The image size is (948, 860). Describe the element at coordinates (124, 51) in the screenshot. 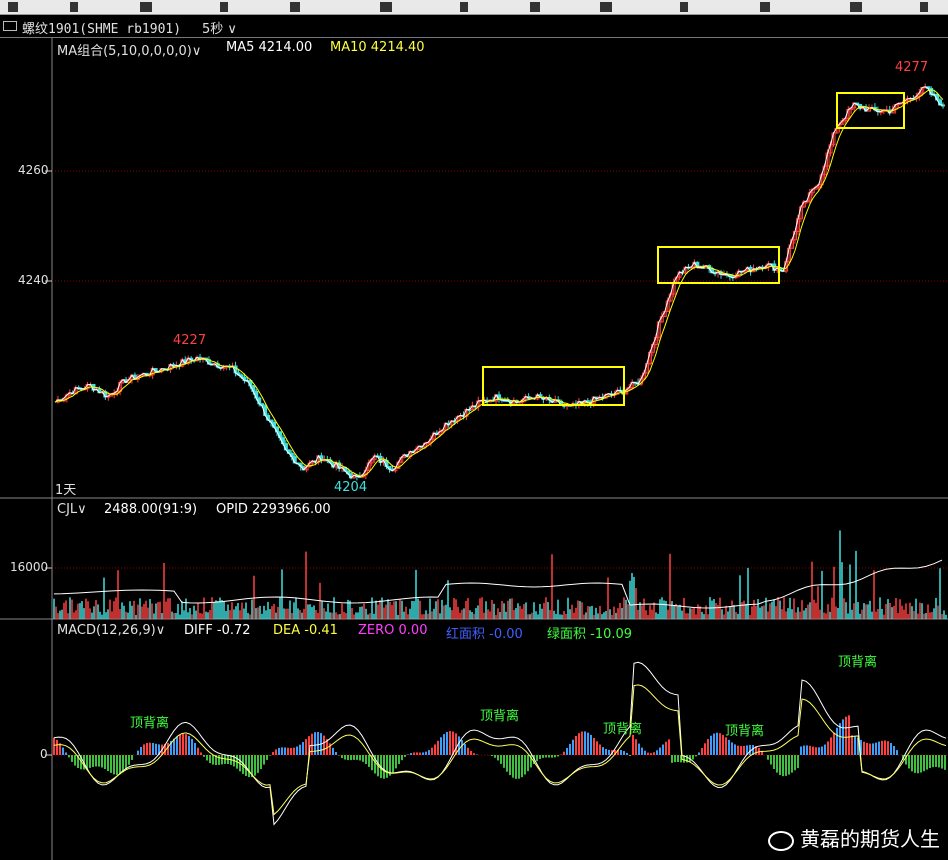

I see `ma-indicator-label: MA组合(5,10,0,0,0,0)` at that location.